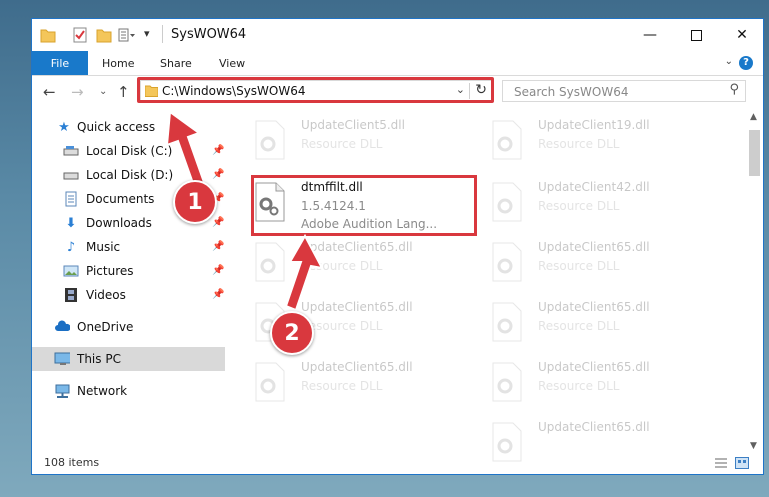 Image resolution: width=769 pixels, height=497 pixels. What do you see at coordinates (292, 333) in the screenshot?
I see `callout-badge-2: 2` at bounding box center [292, 333].